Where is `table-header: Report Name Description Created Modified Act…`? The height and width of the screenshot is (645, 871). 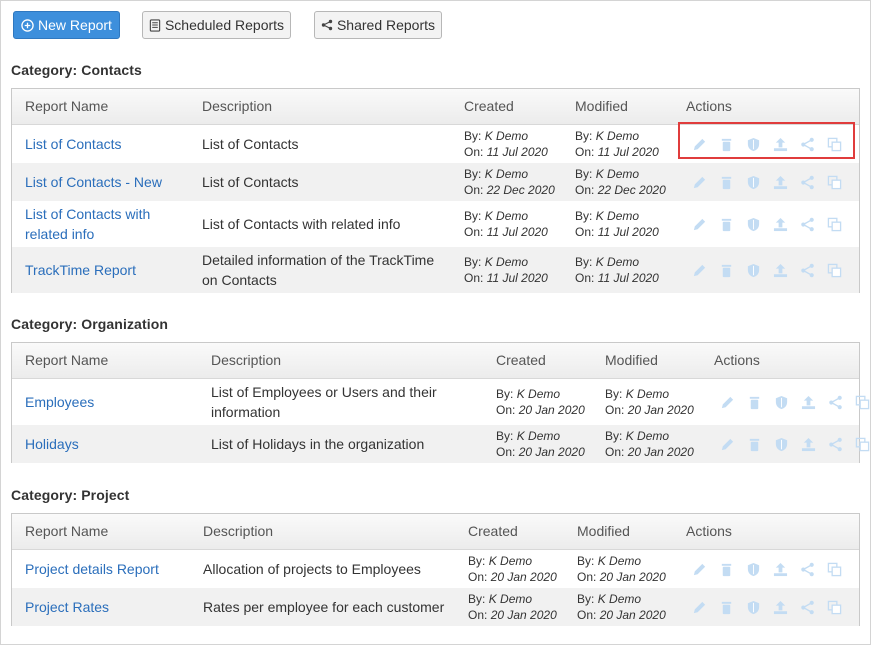 table-header: Report Name Description Created Modified Act… is located at coordinates (435, 107).